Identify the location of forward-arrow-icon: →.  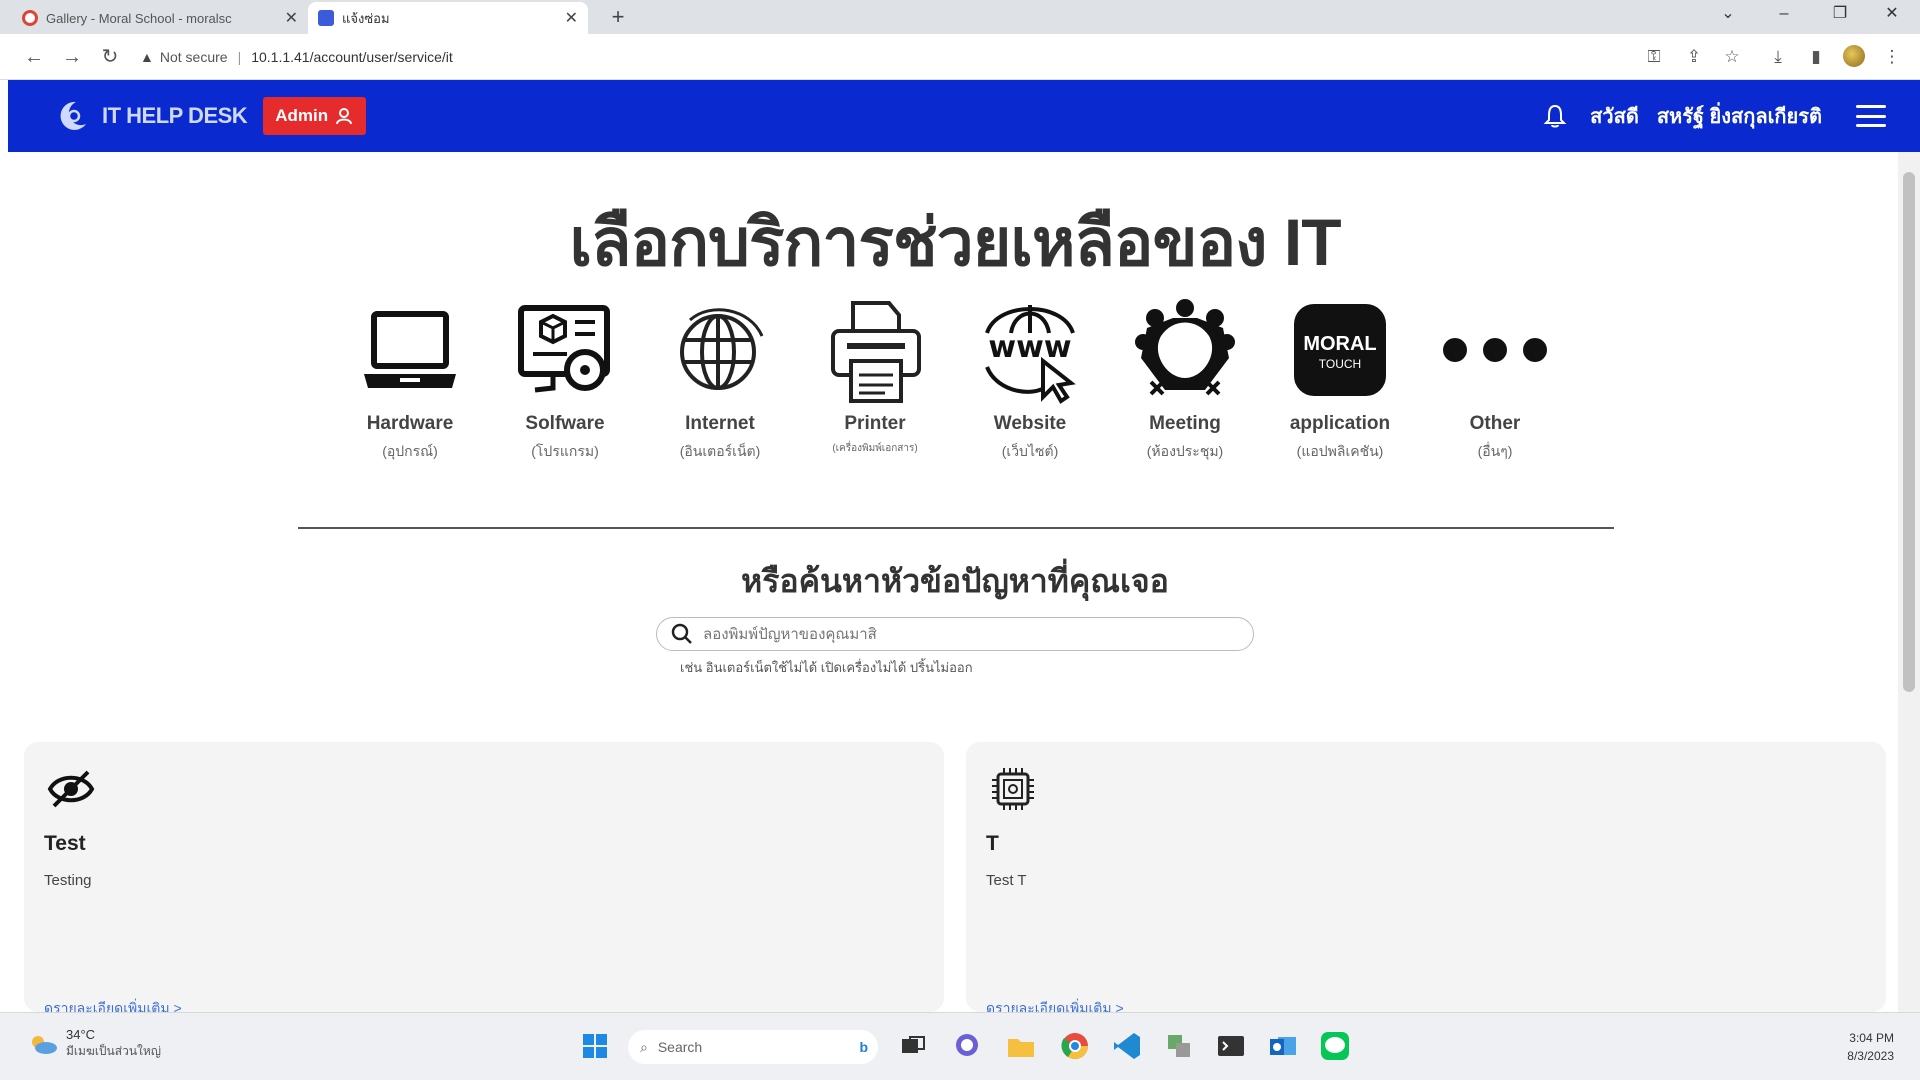
(72, 57).